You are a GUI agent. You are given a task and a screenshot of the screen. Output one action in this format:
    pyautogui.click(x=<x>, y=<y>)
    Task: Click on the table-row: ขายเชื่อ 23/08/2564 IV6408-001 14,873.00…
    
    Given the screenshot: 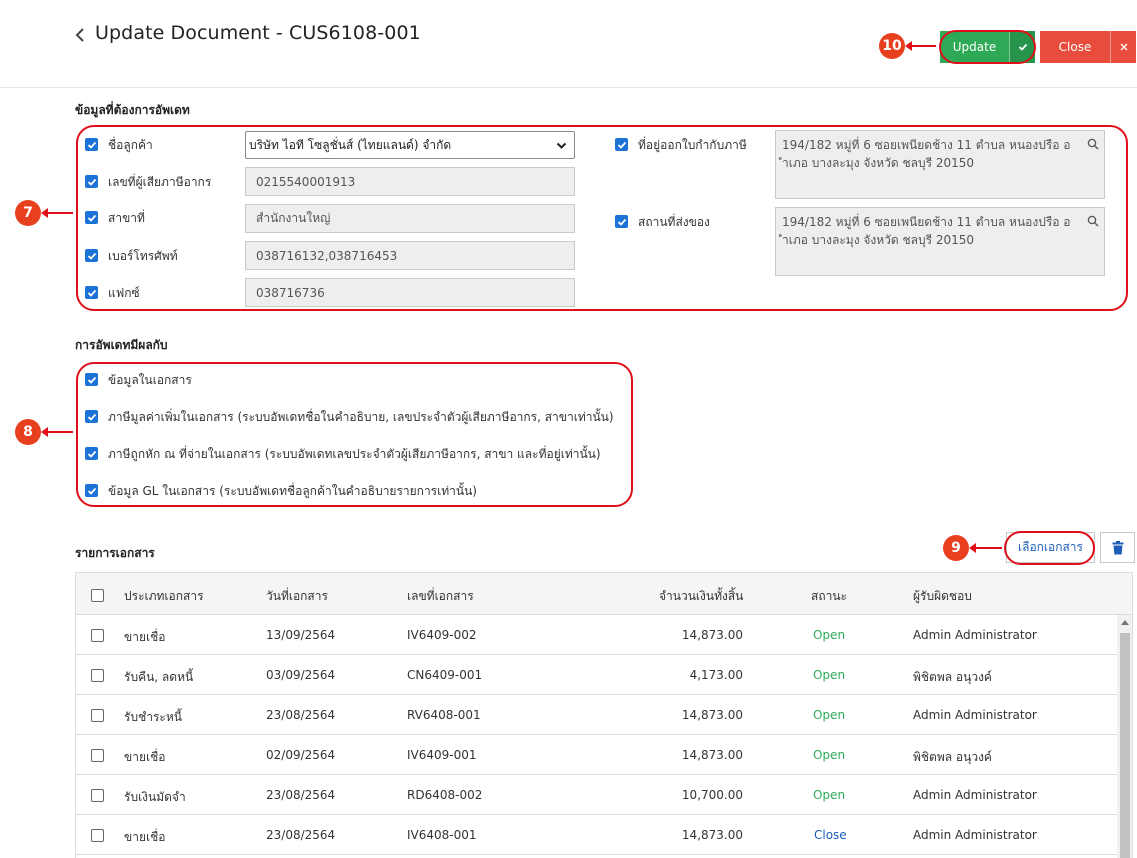 What is the action you would take?
    pyautogui.click(x=596, y=835)
    